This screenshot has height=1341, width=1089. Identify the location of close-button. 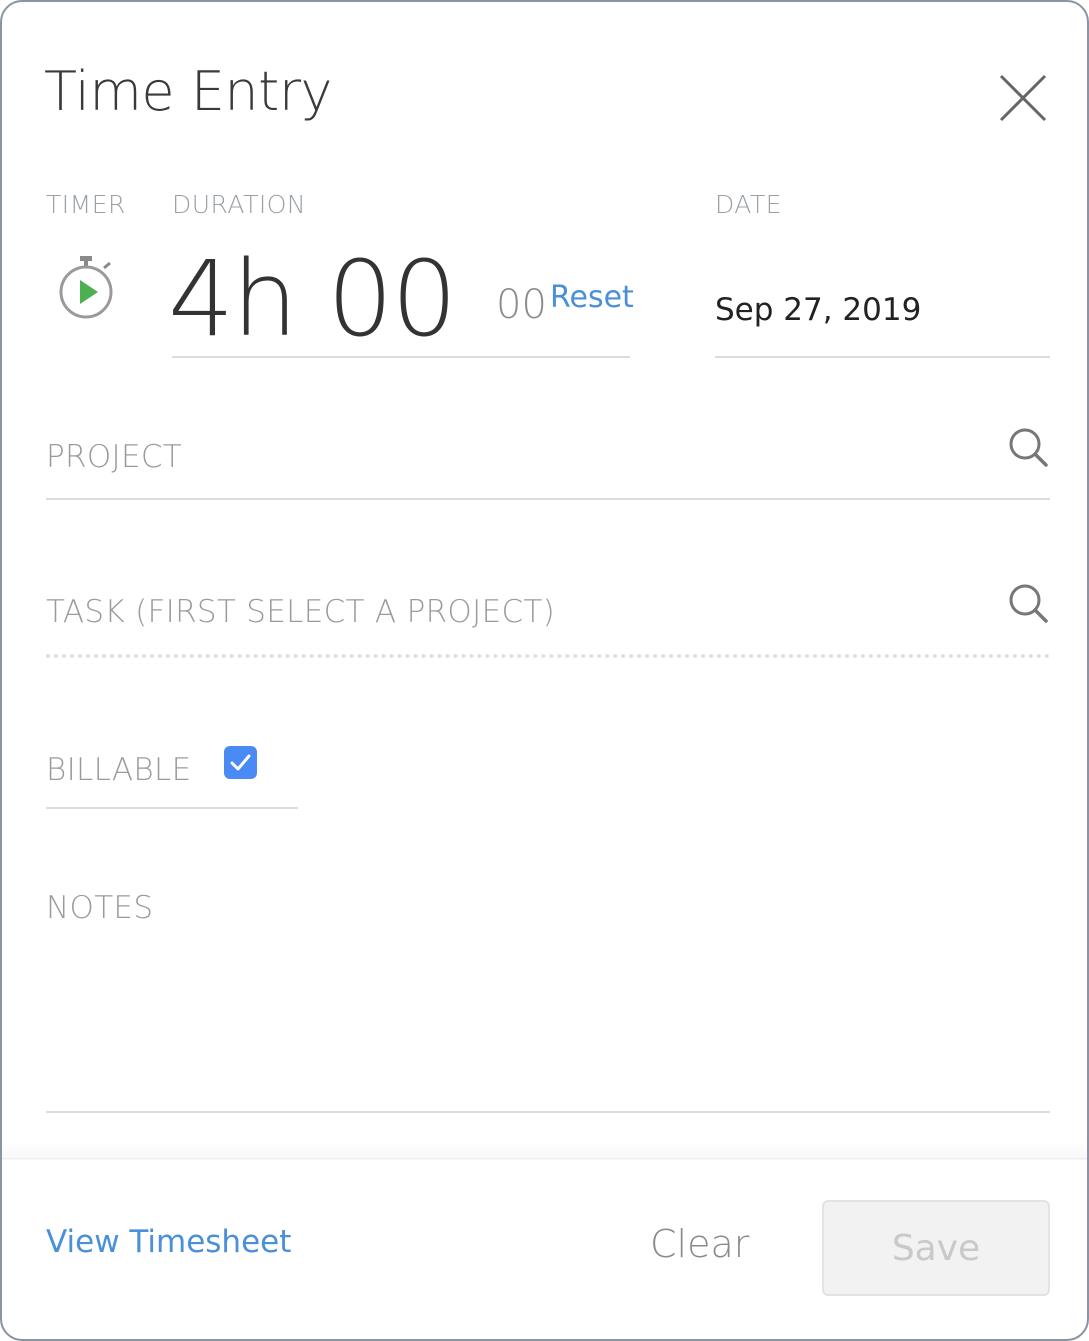
(1022, 98).